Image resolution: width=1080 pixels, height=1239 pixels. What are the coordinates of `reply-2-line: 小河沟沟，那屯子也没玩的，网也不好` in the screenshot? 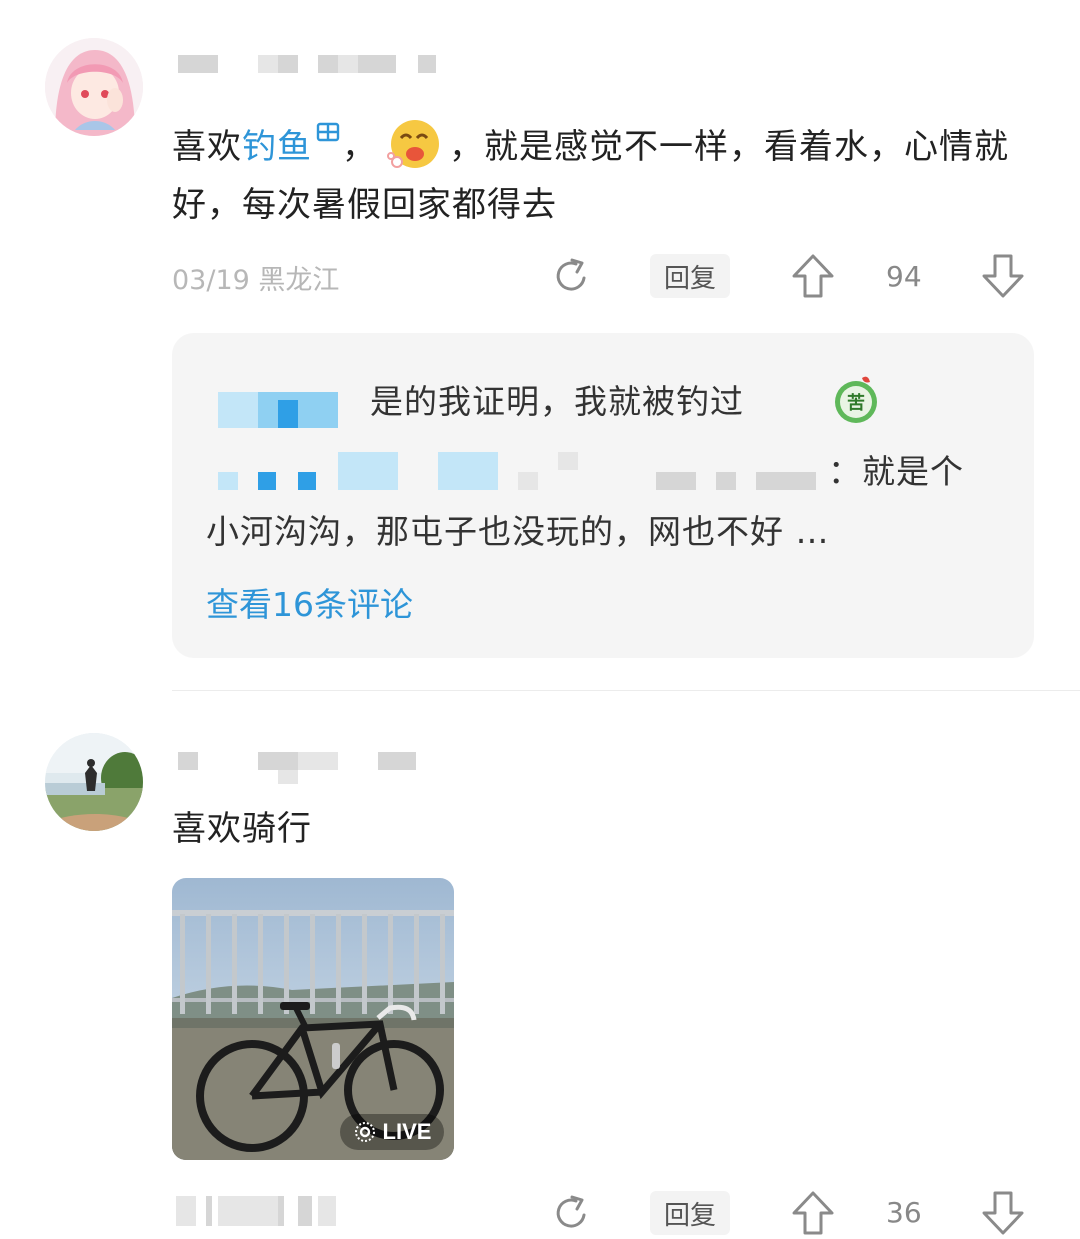 It's located at (495, 531).